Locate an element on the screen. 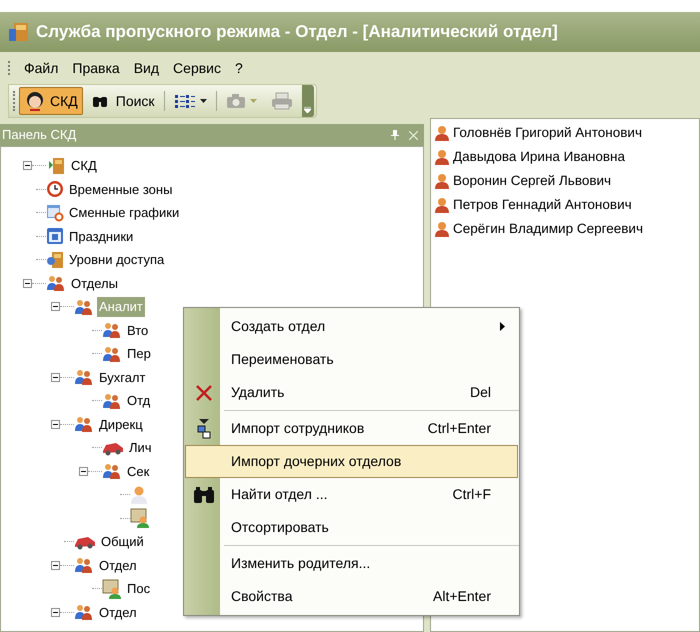 The image size is (700, 632). window-title: Служба пропускного режима - Отдел - [Аналитический отдел] is located at coordinates (297, 32).